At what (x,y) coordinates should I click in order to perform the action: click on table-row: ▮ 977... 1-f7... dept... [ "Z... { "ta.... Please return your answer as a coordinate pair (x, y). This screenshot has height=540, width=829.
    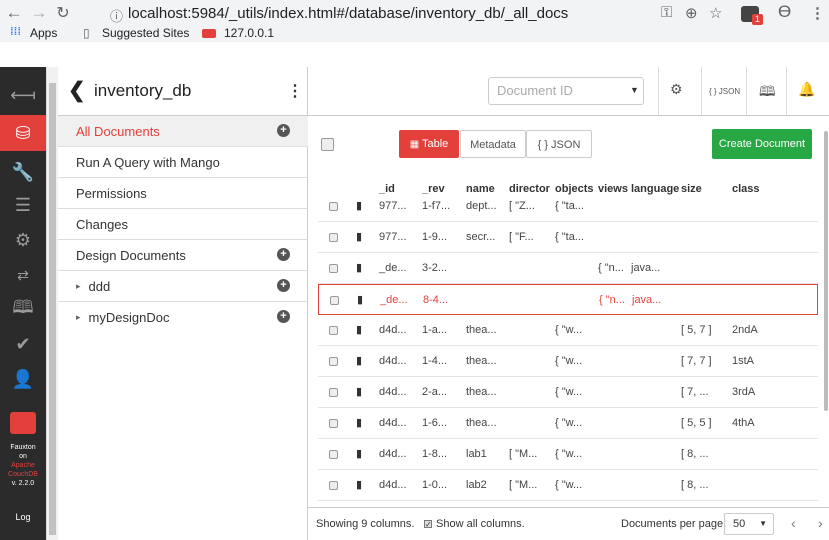
    Looking at the image, I should click on (568, 206).